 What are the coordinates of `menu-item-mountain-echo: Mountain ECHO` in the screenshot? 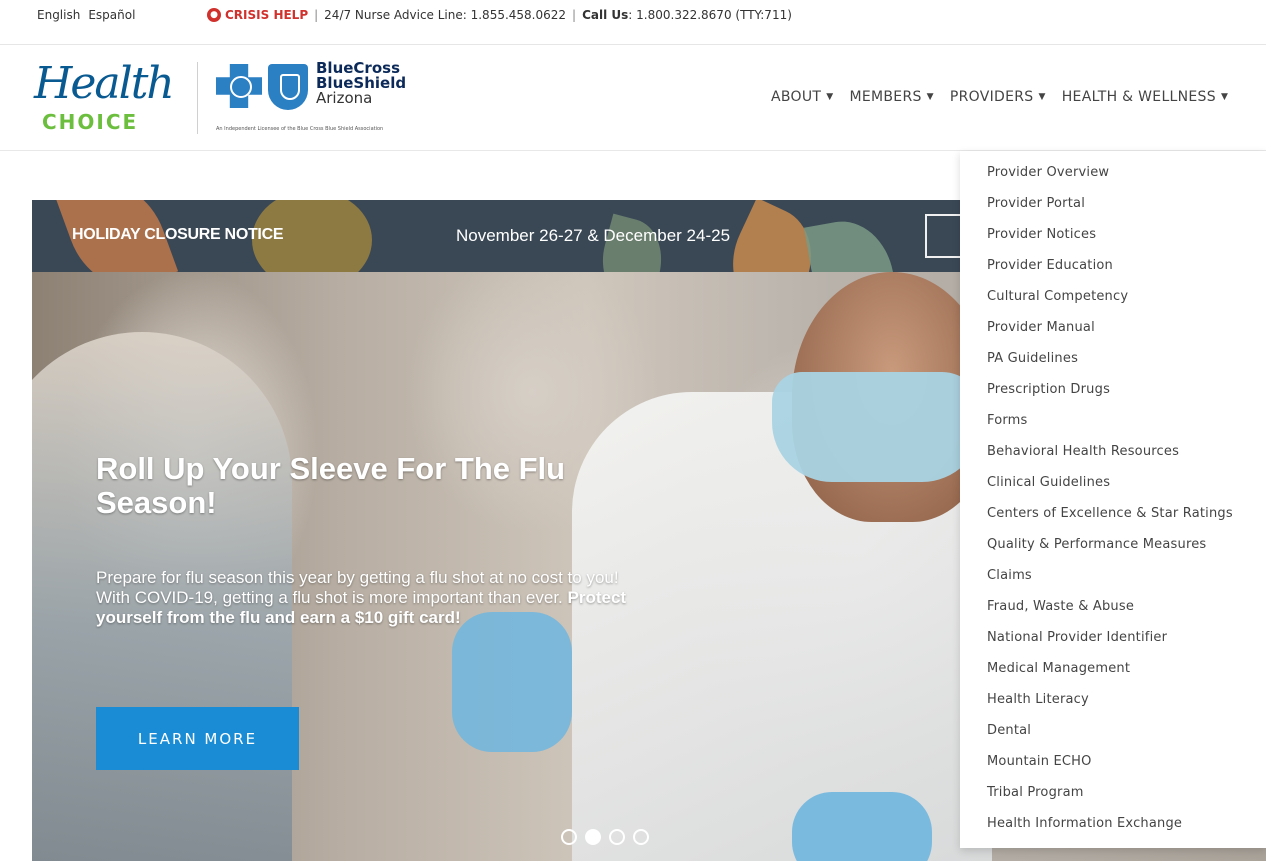 It's located at (1113, 766).